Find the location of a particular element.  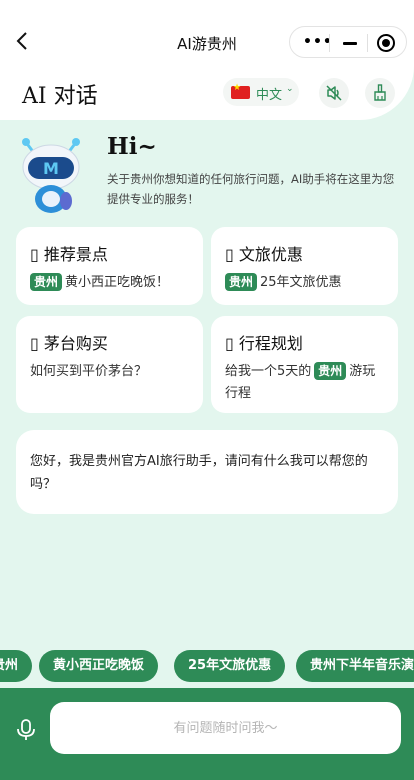

chat-title: AI 对话 is located at coordinates (60, 96).